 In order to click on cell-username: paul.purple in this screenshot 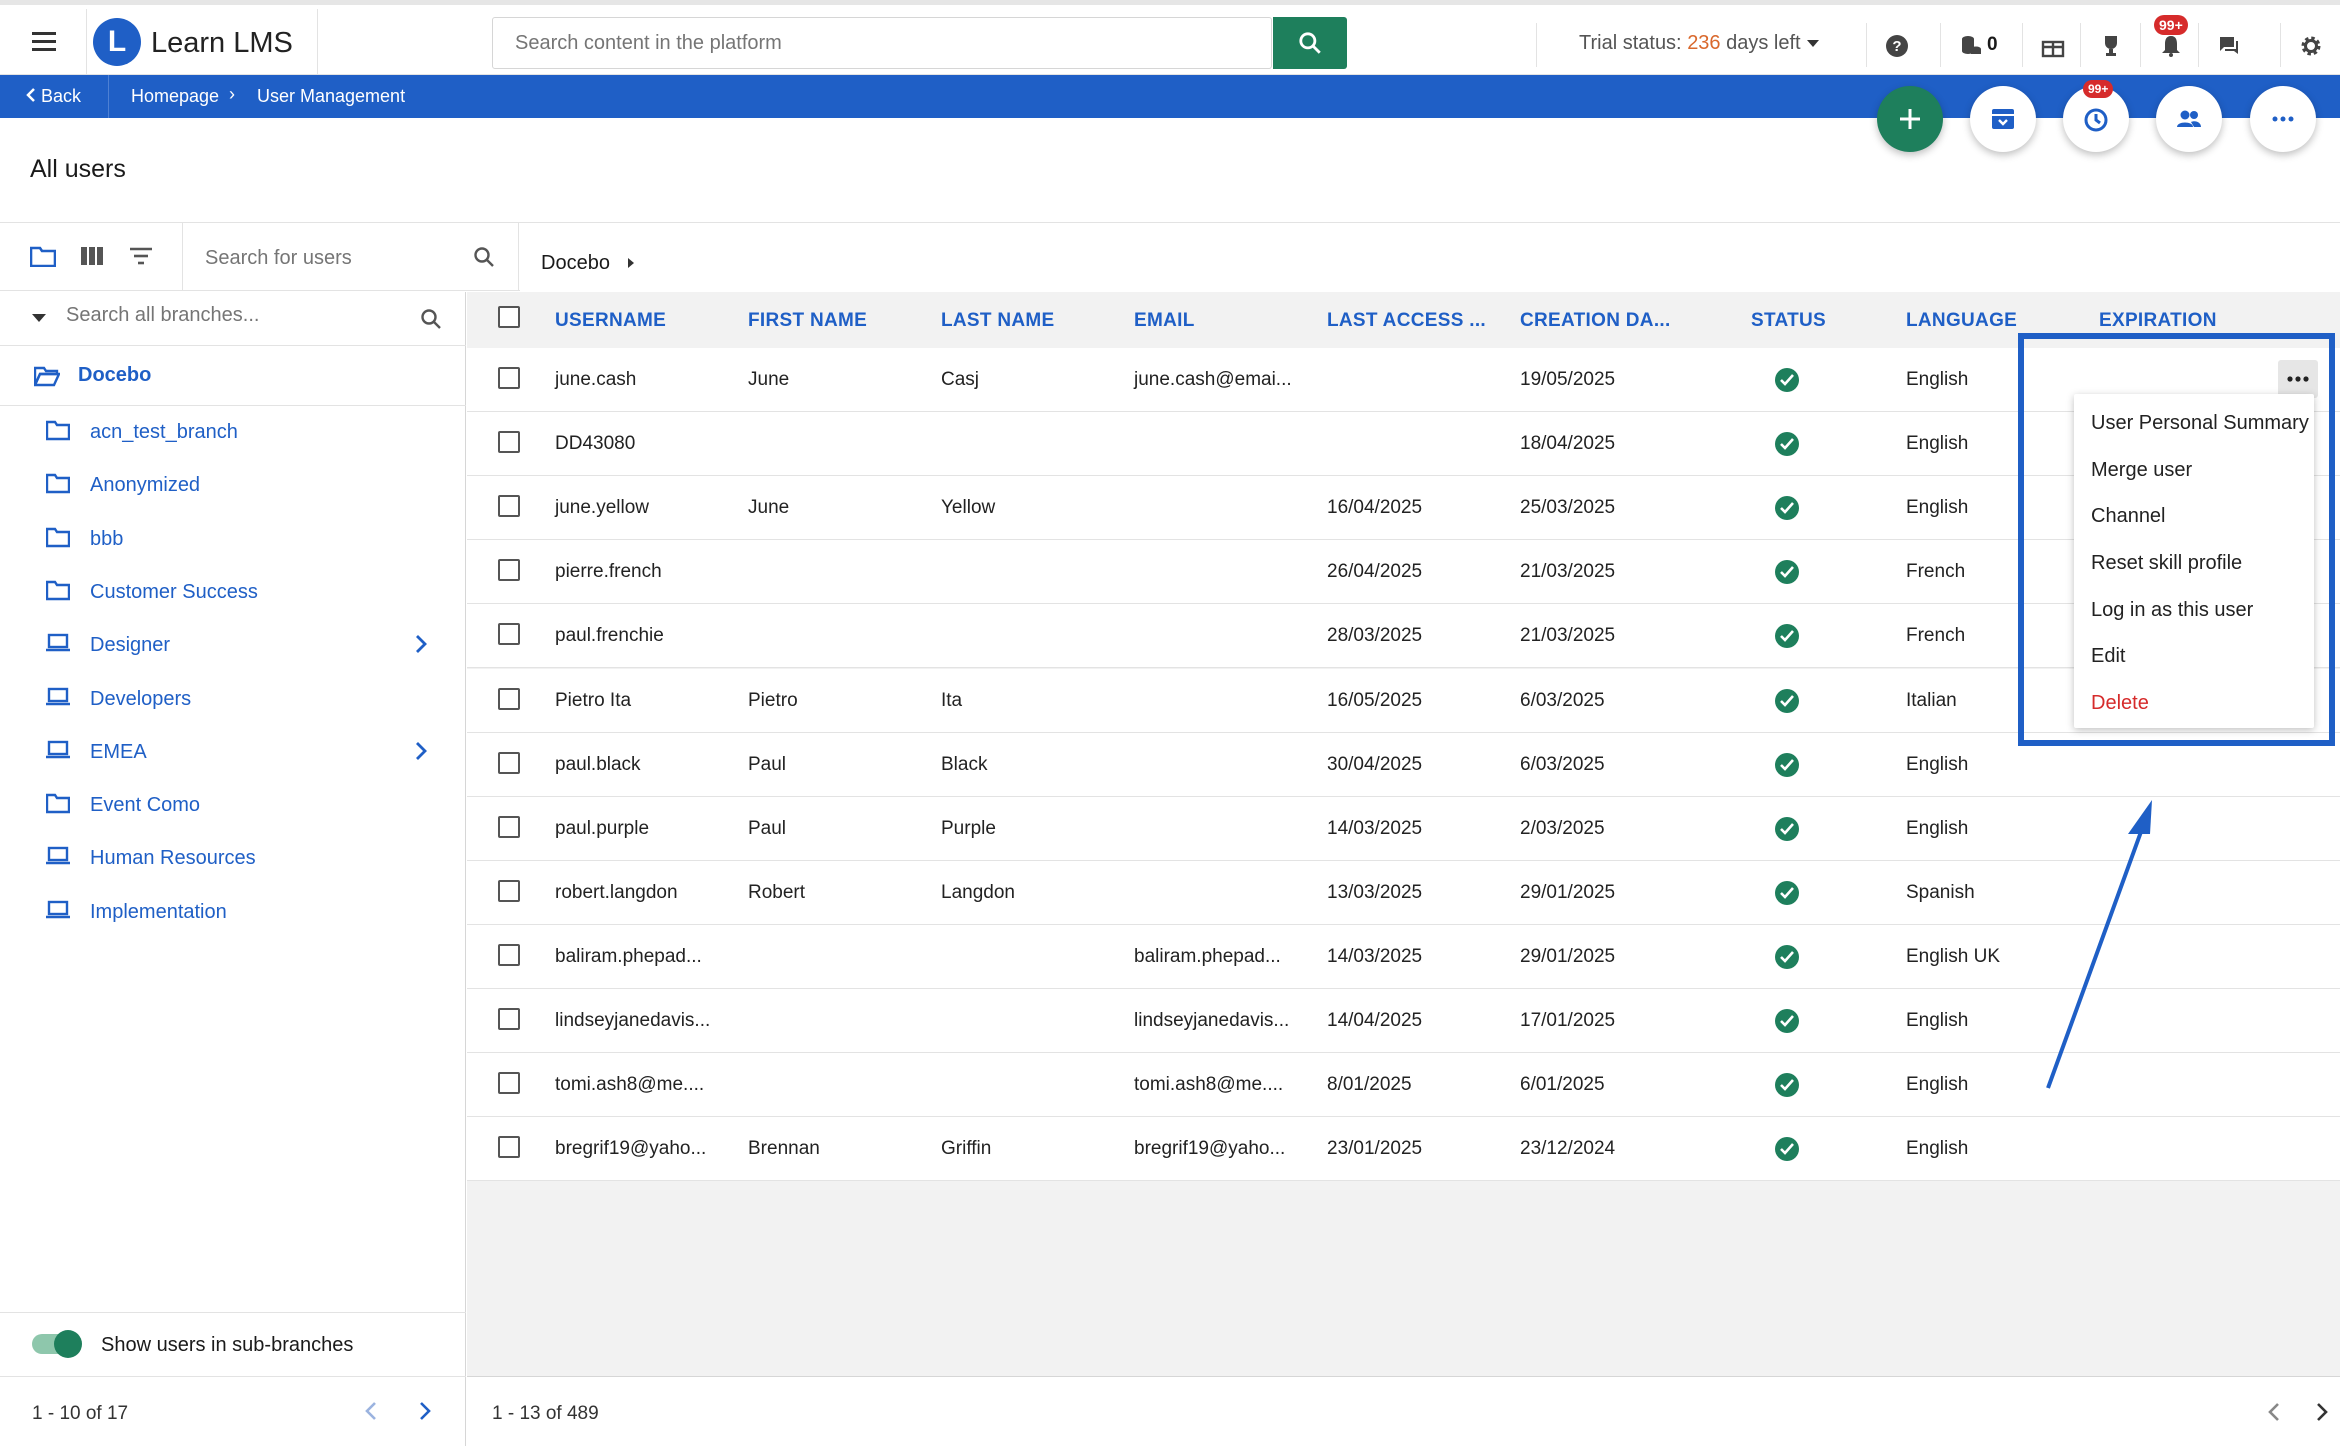, I will do `click(602, 828)`.